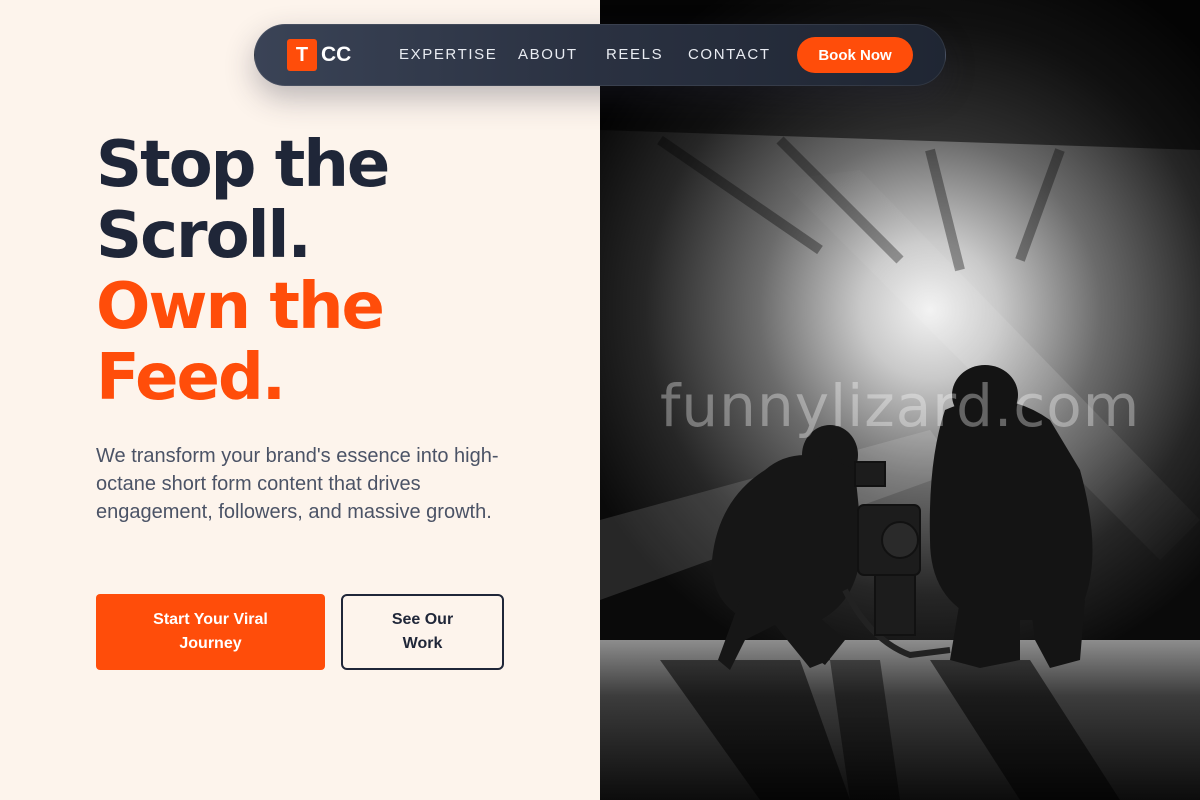 The width and height of the screenshot is (1200, 800). What do you see at coordinates (548, 54) in the screenshot?
I see `nav-link-about: ABOUT` at bounding box center [548, 54].